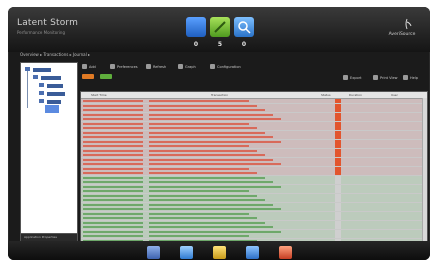 The width and height of the screenshot is (437, 265). Describe the element at coordinates (99, 95) in the screenshot. I see `column-header: Start Time` at that location.